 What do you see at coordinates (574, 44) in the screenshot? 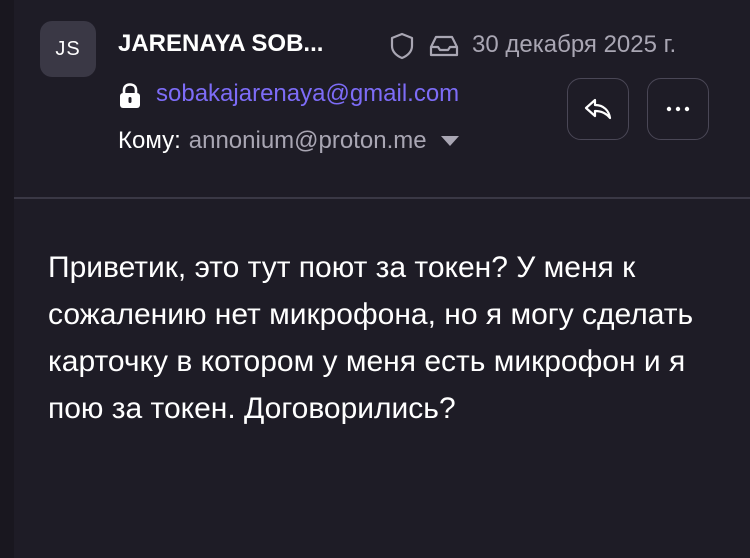
I see `message-date: 30 декабря 2025 г.` at bounding box center [574, 44].